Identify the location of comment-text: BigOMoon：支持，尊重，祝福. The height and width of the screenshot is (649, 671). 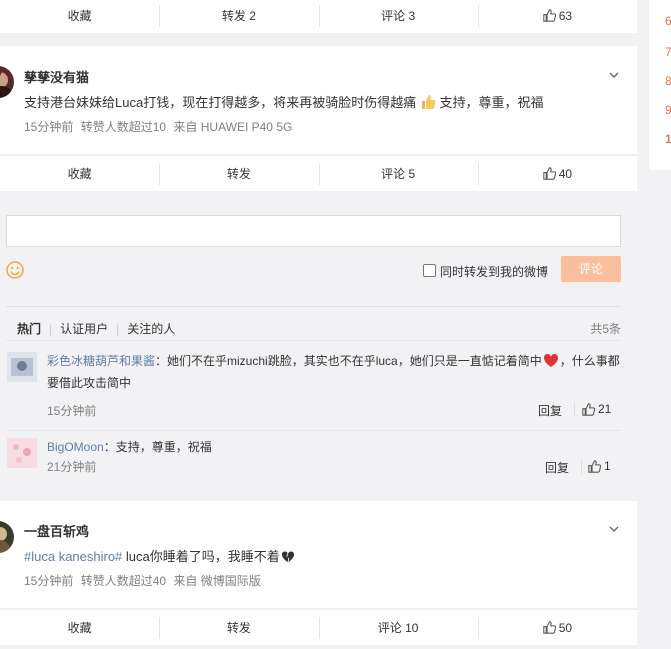
(129, 447).